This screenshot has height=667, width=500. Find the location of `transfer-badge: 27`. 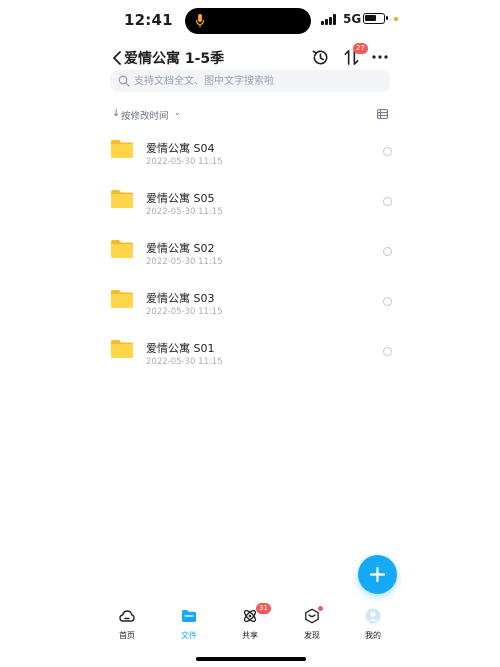

transfer-badge: 27 is located at coordinates (360, 48).